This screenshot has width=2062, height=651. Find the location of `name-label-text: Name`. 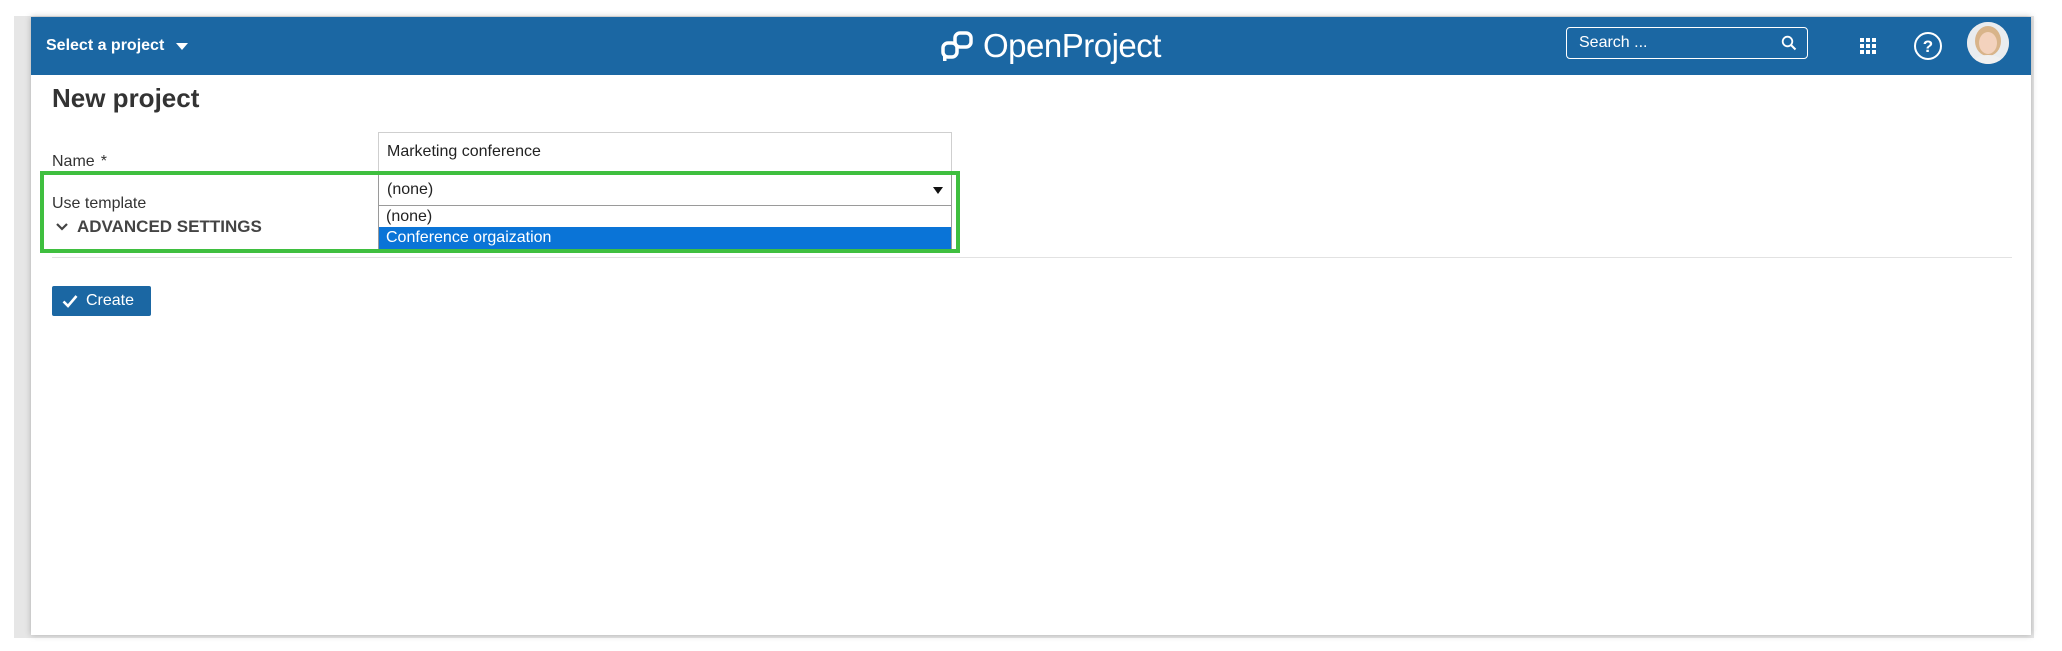

name-label-text: Name is located at coordinates (73, 161).